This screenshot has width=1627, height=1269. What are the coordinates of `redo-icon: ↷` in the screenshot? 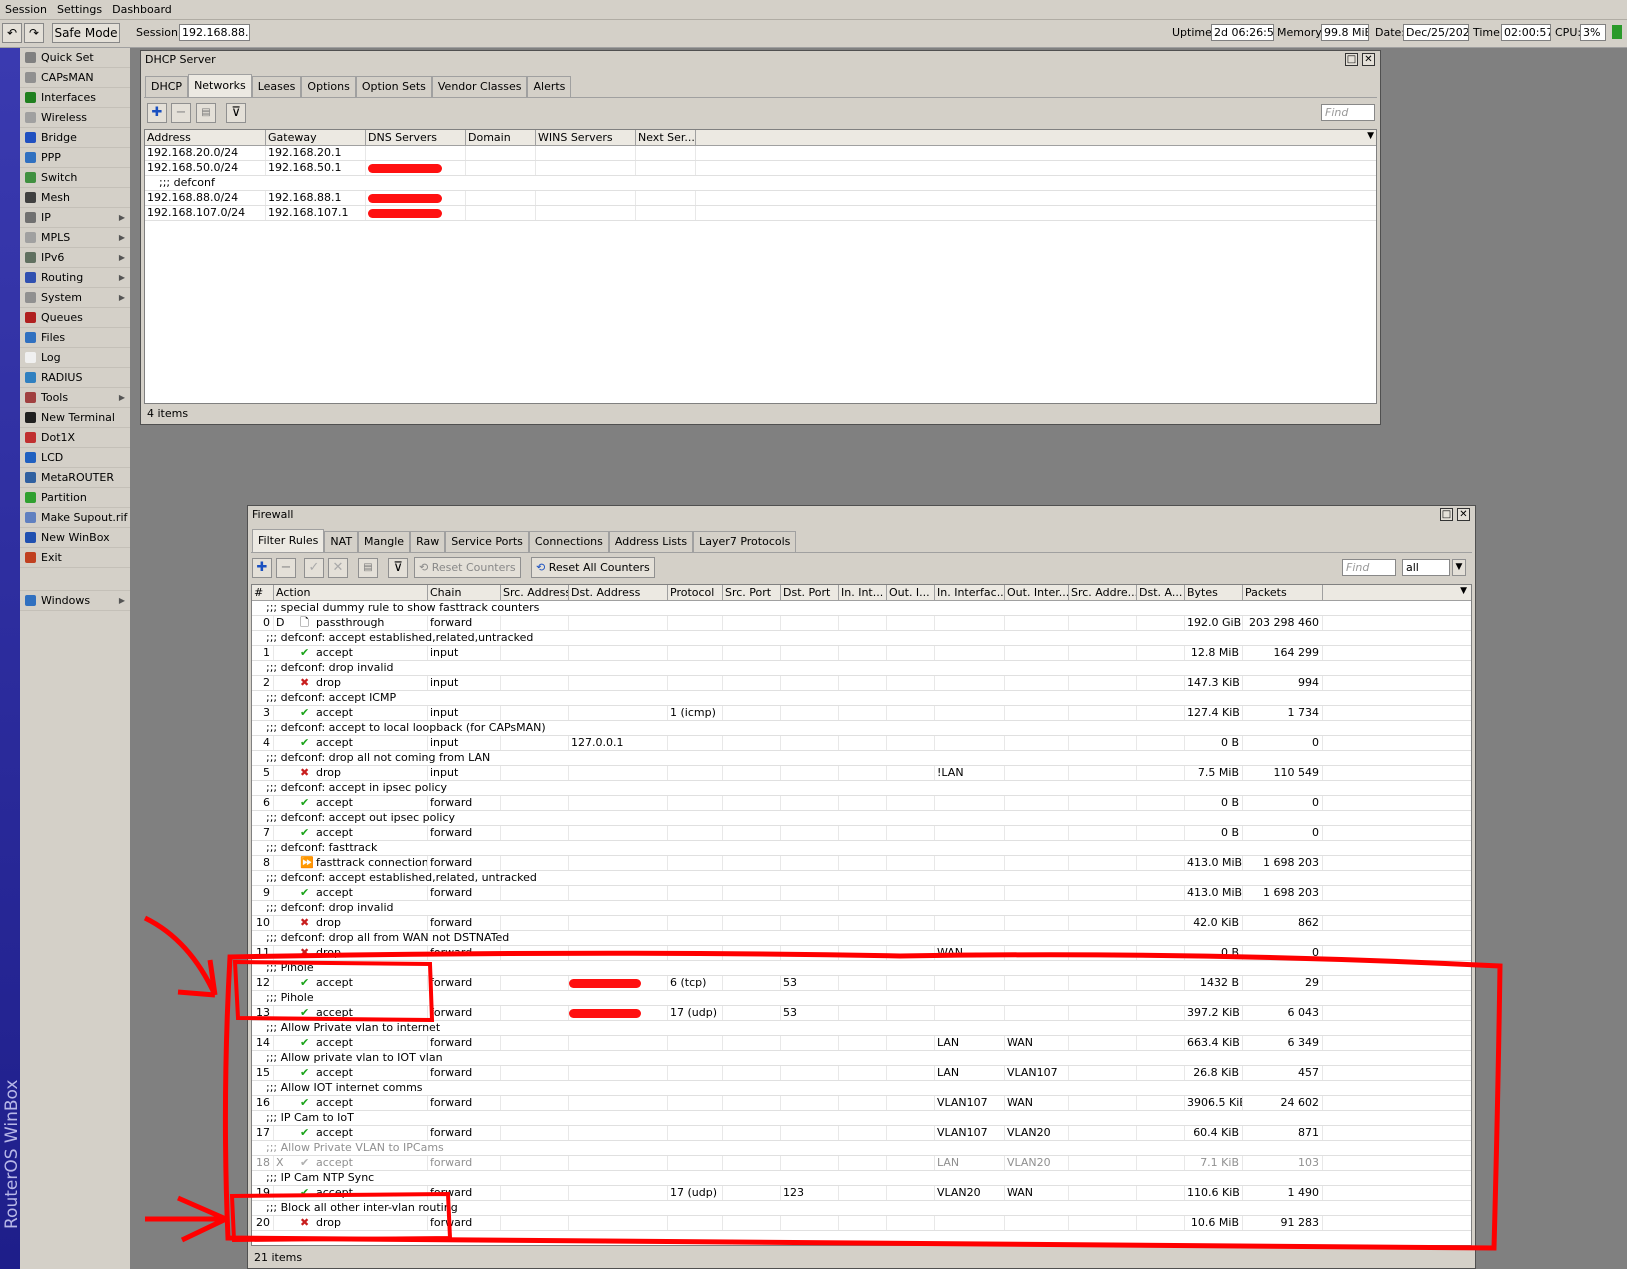 It's located at (34, 33).